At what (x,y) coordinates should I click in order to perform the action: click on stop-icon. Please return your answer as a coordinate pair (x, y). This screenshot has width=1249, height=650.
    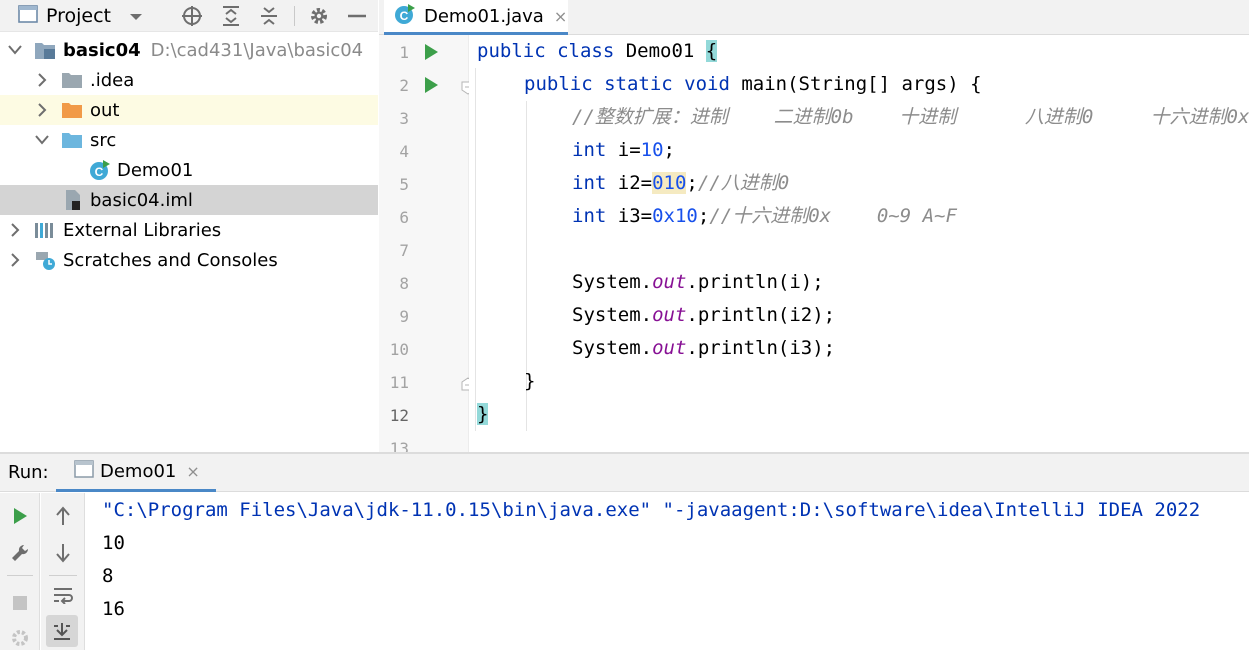
    Looking at the image, I should click on (20, 603).